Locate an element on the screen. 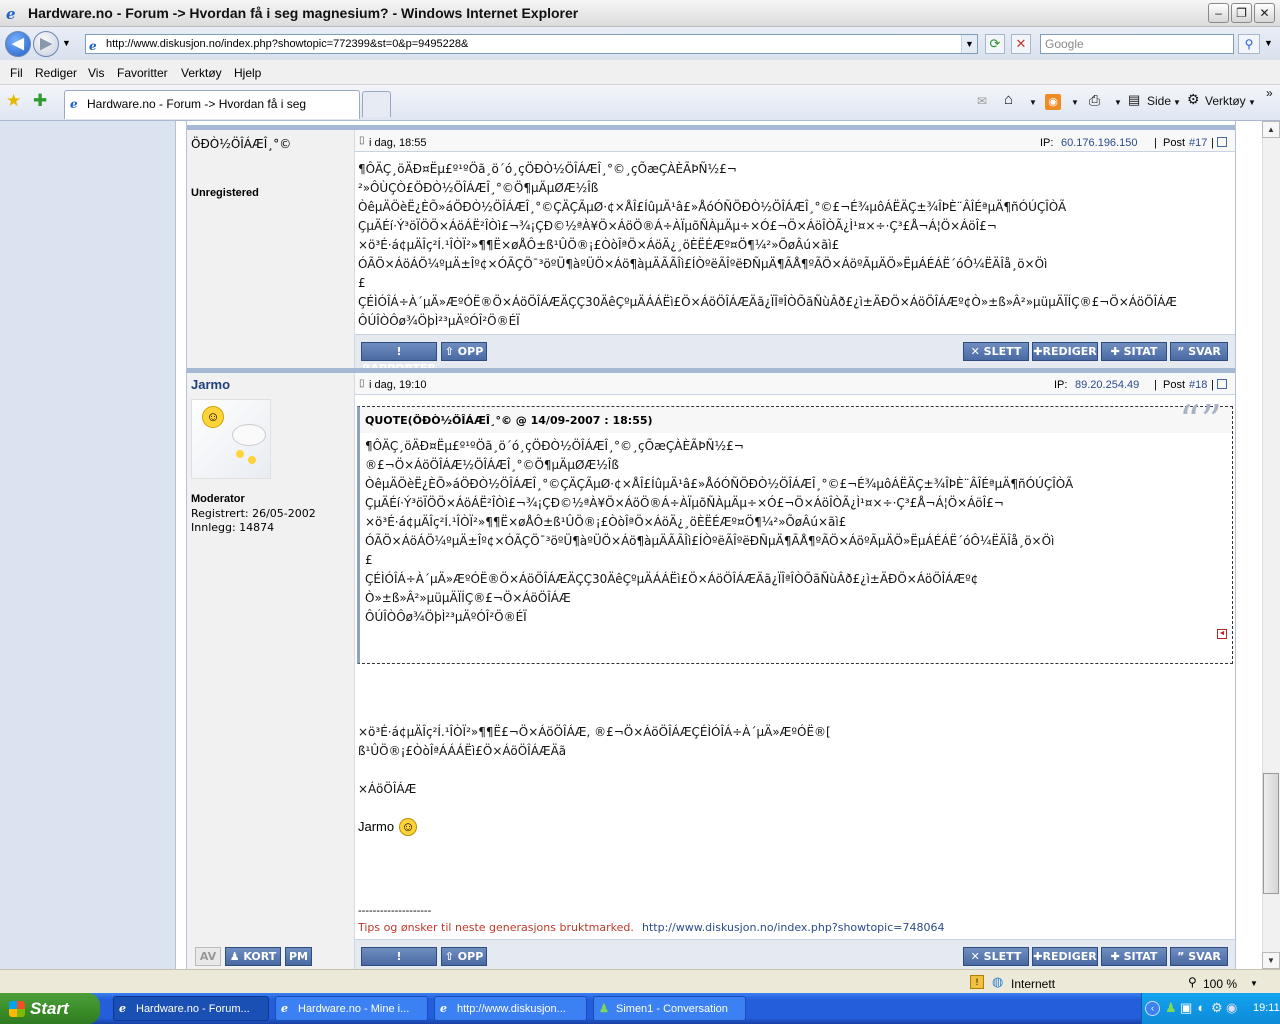  page-menu-chevron-icon: ▼ is located at coordinates (1177, 102).